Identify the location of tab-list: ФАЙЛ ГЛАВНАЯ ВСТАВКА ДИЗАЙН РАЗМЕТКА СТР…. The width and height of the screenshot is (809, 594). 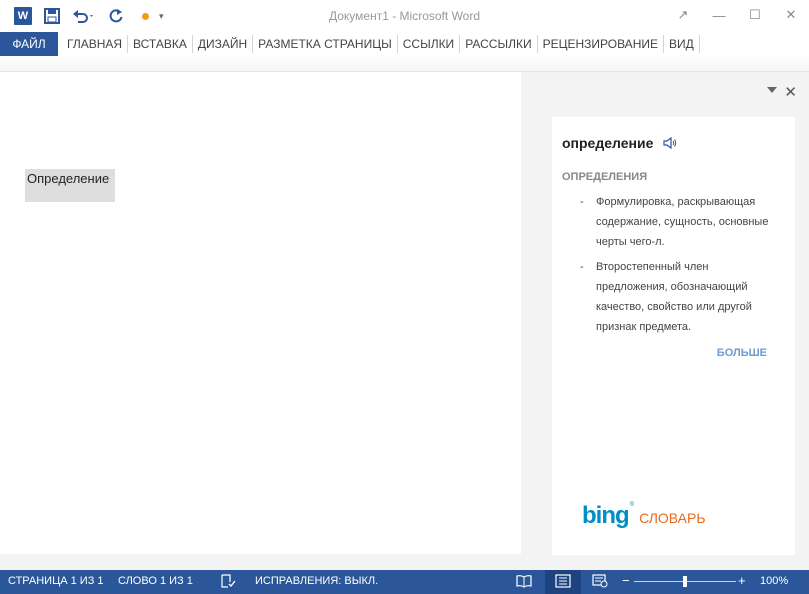
(350, 44).